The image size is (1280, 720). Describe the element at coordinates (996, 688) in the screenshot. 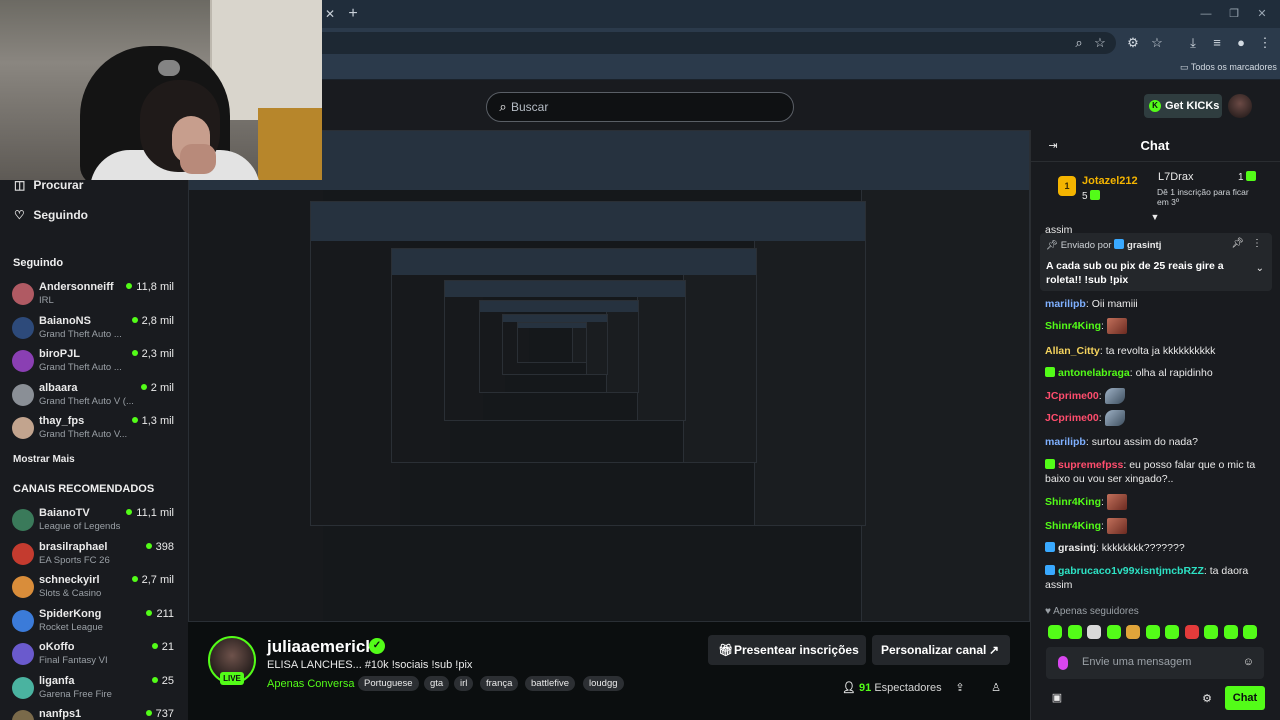

I see `follow-icon: ♙` at that location.